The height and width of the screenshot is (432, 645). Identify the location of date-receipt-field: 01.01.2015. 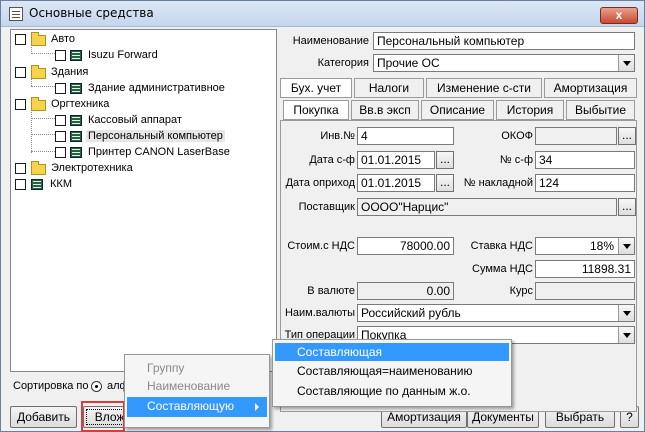
(396, 183).